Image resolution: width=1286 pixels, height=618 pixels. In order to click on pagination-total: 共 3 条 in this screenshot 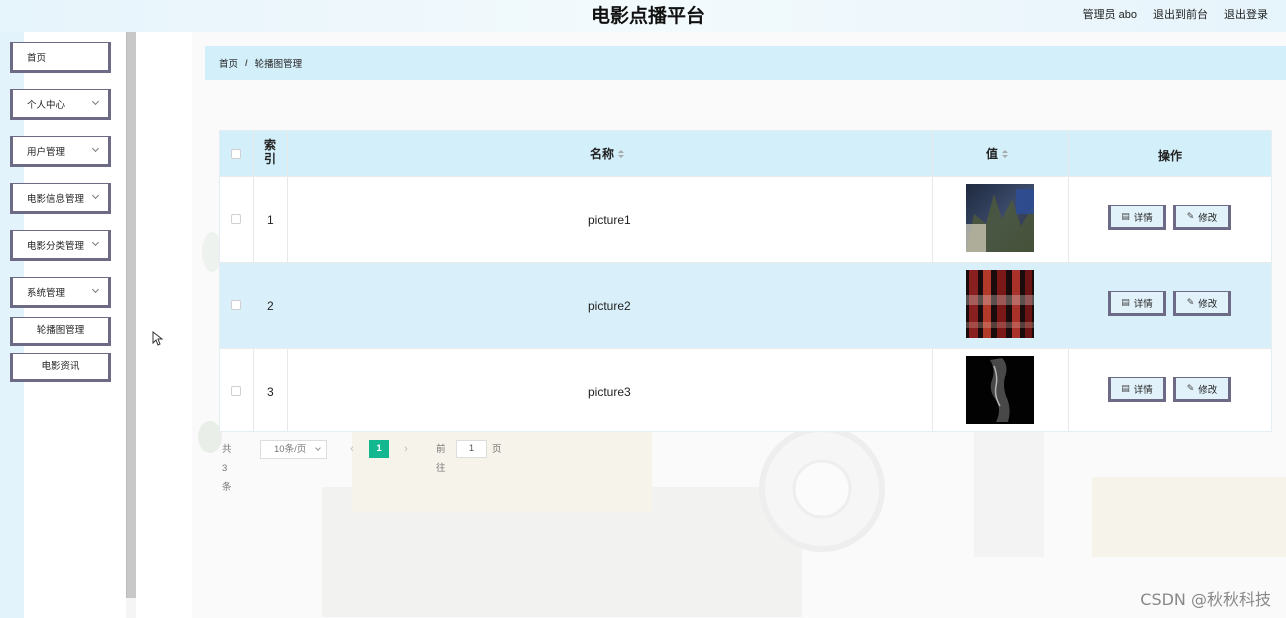, I will do `click(227, 468)`.